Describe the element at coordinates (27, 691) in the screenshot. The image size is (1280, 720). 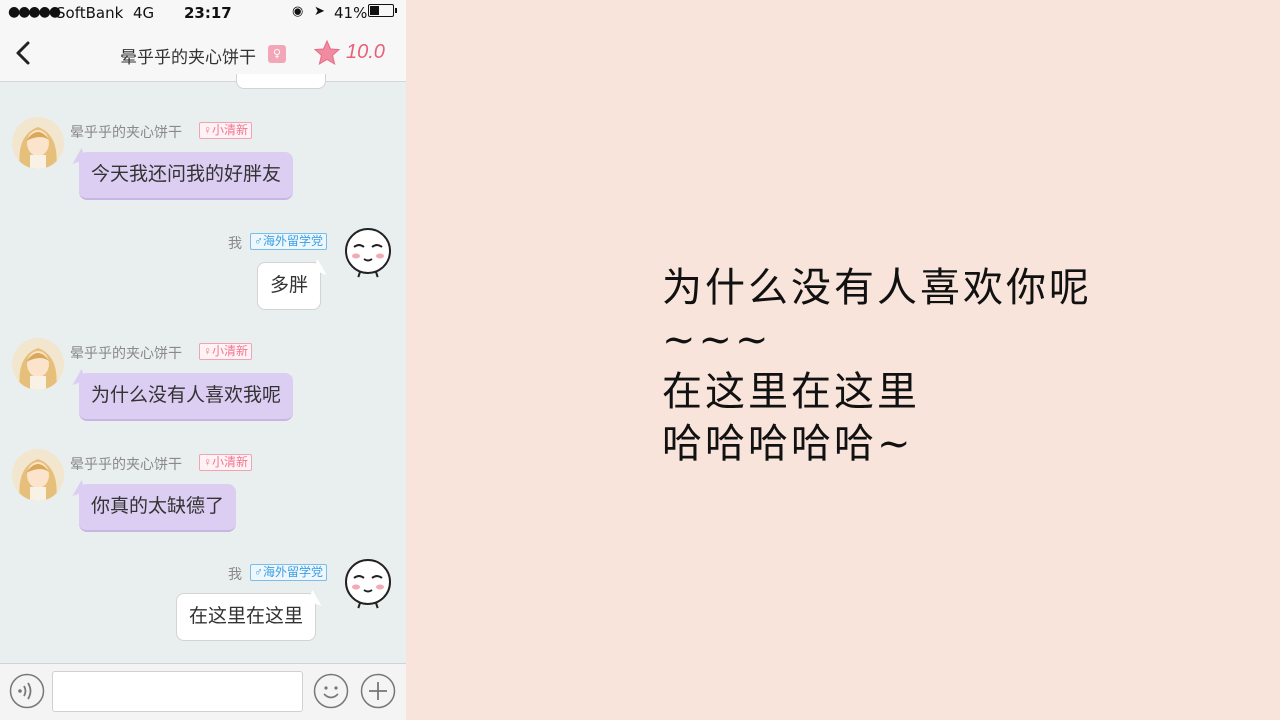
I see `voice-button` at that location.